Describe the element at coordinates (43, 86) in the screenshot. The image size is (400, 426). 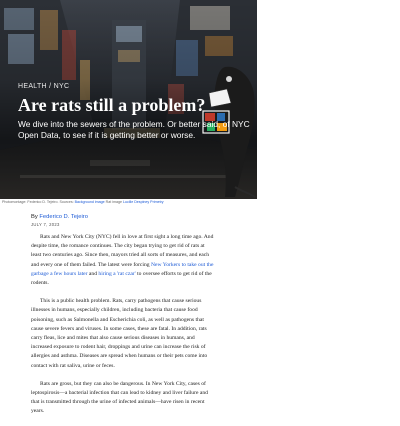
I see `article-category: HEALTH / NYC` at that location.